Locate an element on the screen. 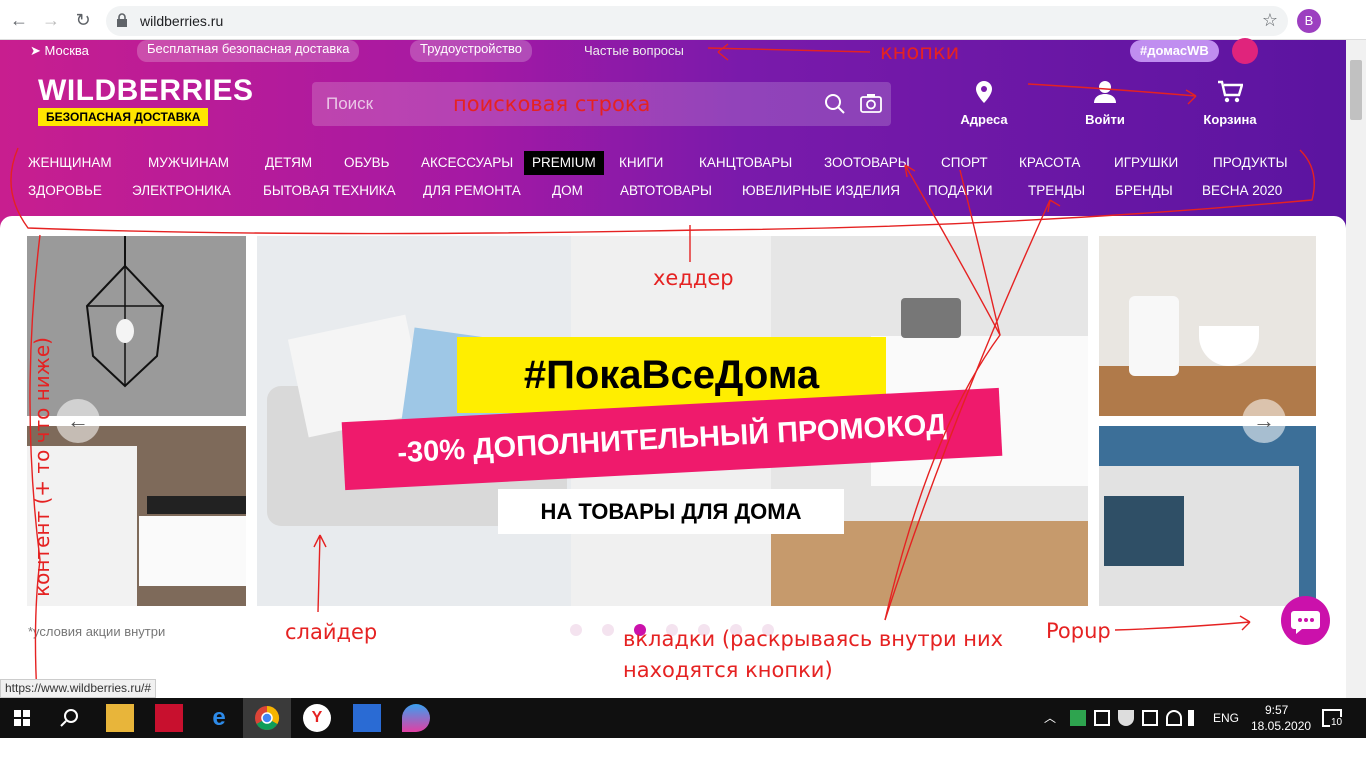 The image size is (1366, 768). notification-center-icon: 10 is located at coordinates (1333, 718).